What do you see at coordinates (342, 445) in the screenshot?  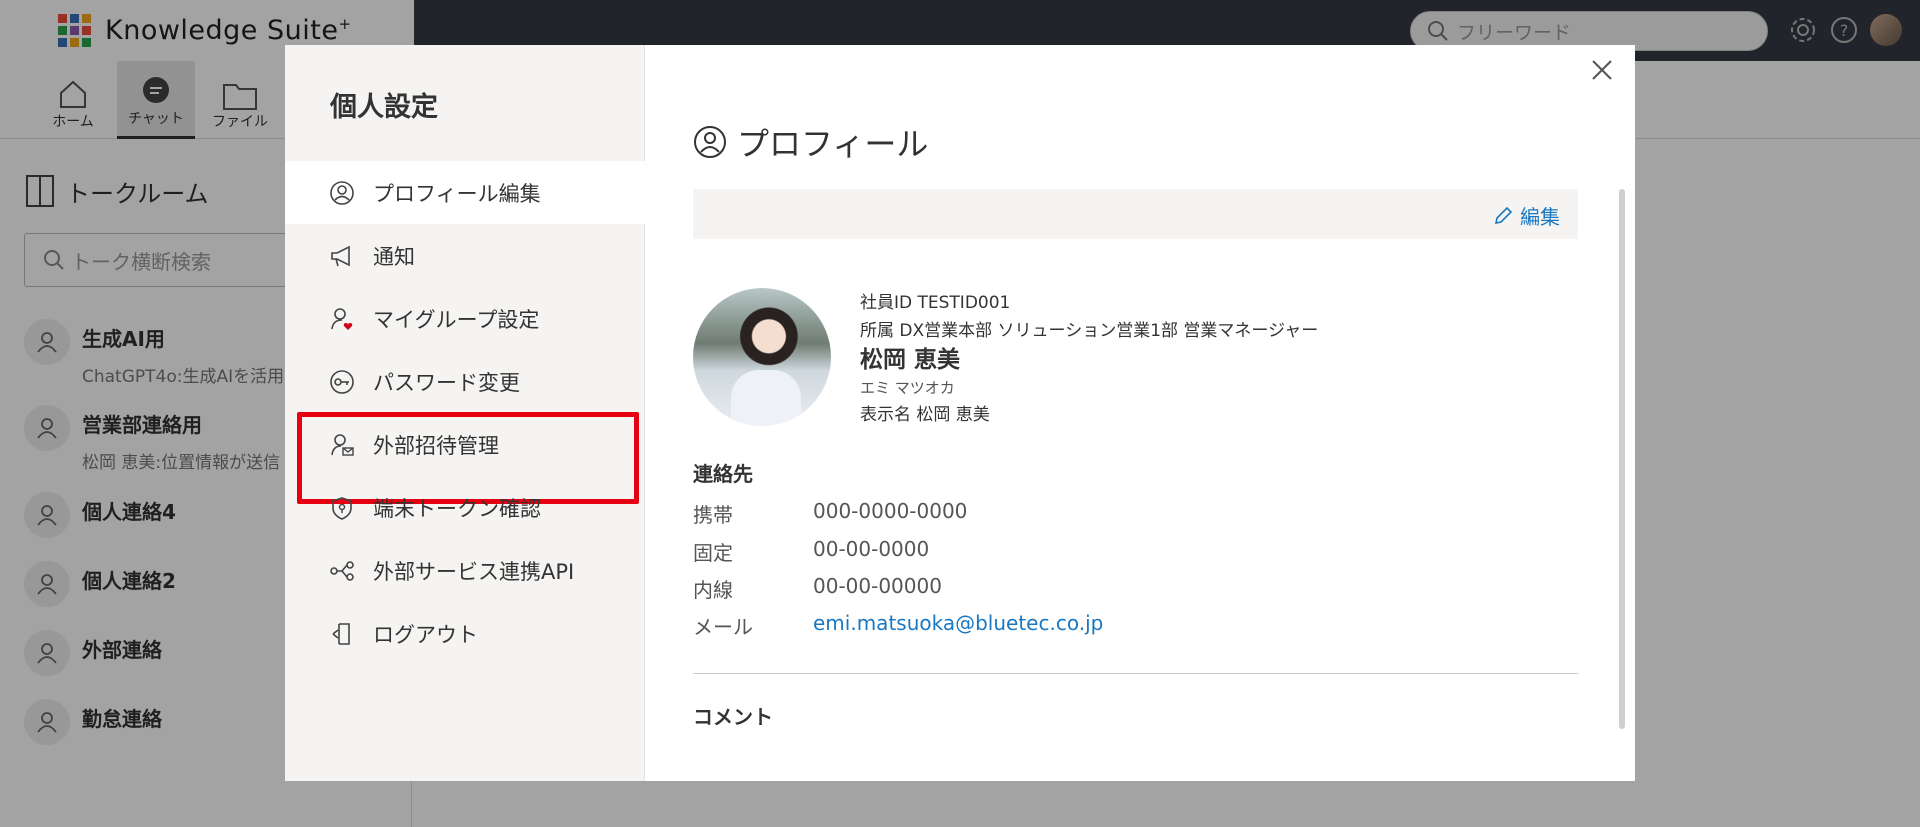 I see `user-mail-icon` at bounding box center [342, 445].